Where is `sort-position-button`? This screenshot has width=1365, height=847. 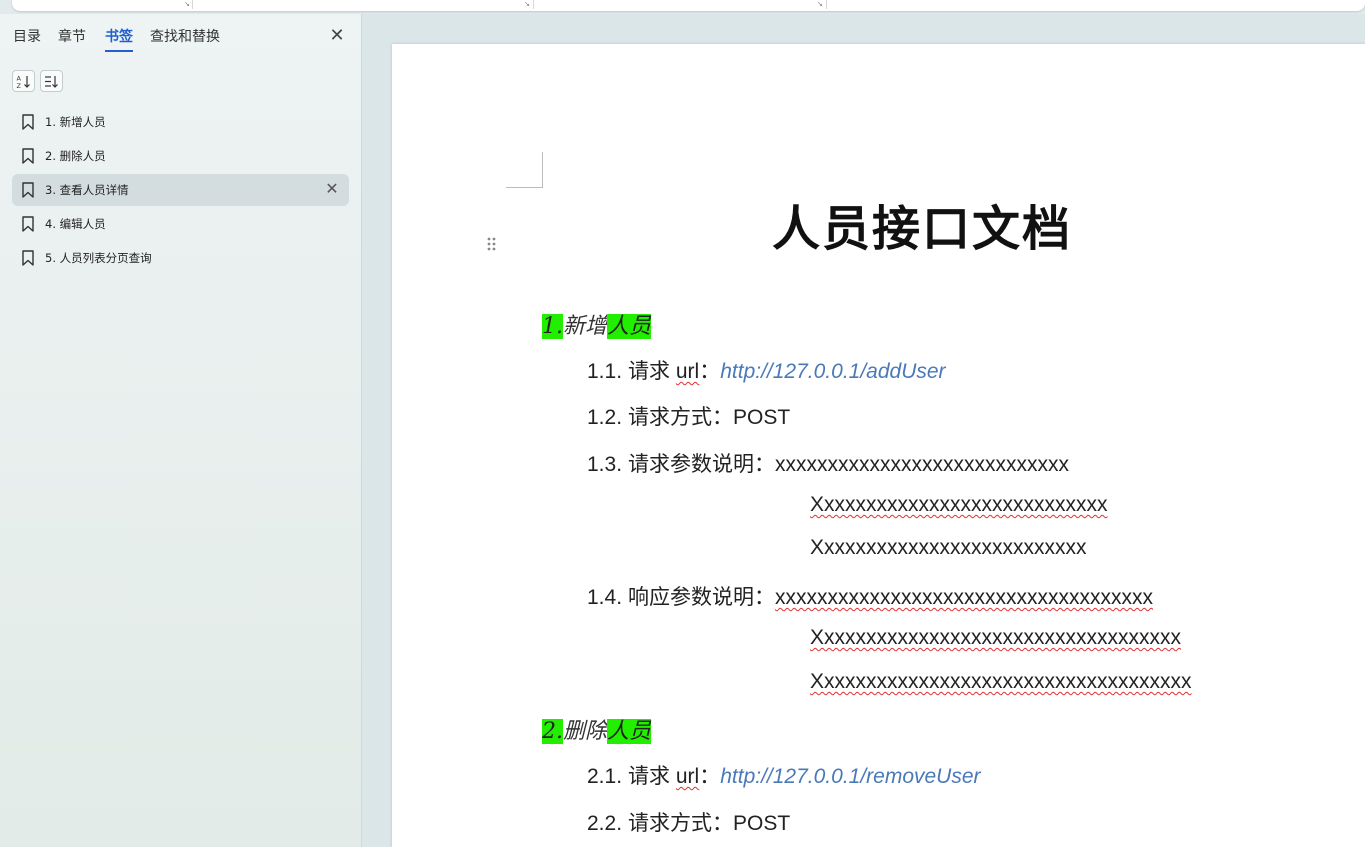
sort-position-button is located at coordinates (51, 81).